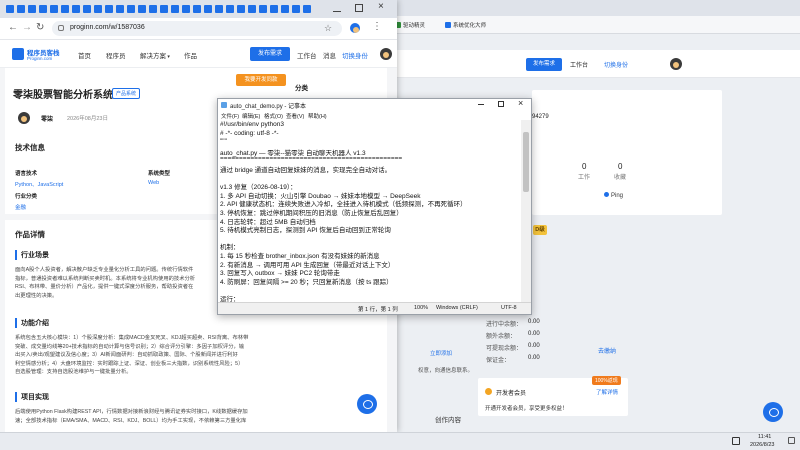 The image size is (800, 450). I want to click on address-bar-row: ← → ↻ proginn.com/w/1587036 ☆ ⋮, so click(198, 29).